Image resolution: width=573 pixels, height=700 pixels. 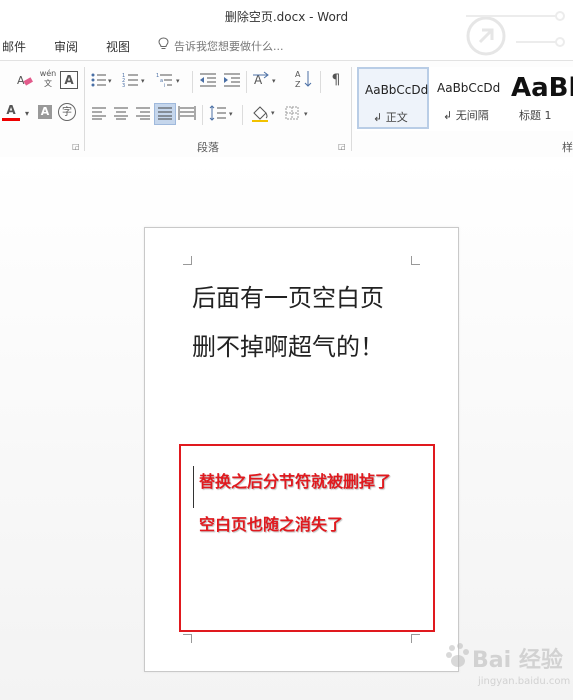 I want to click on annotation-text: 空白页也随之消失了, so click(x=271, y=524).